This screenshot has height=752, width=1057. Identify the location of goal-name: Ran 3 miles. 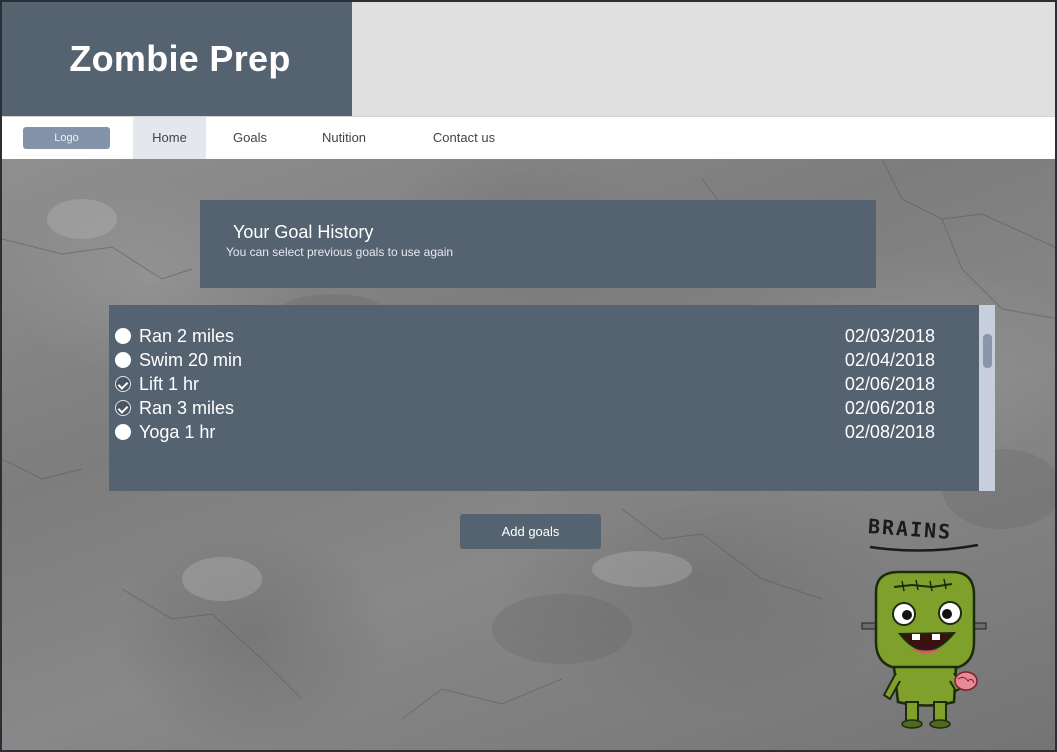
(187, 408).